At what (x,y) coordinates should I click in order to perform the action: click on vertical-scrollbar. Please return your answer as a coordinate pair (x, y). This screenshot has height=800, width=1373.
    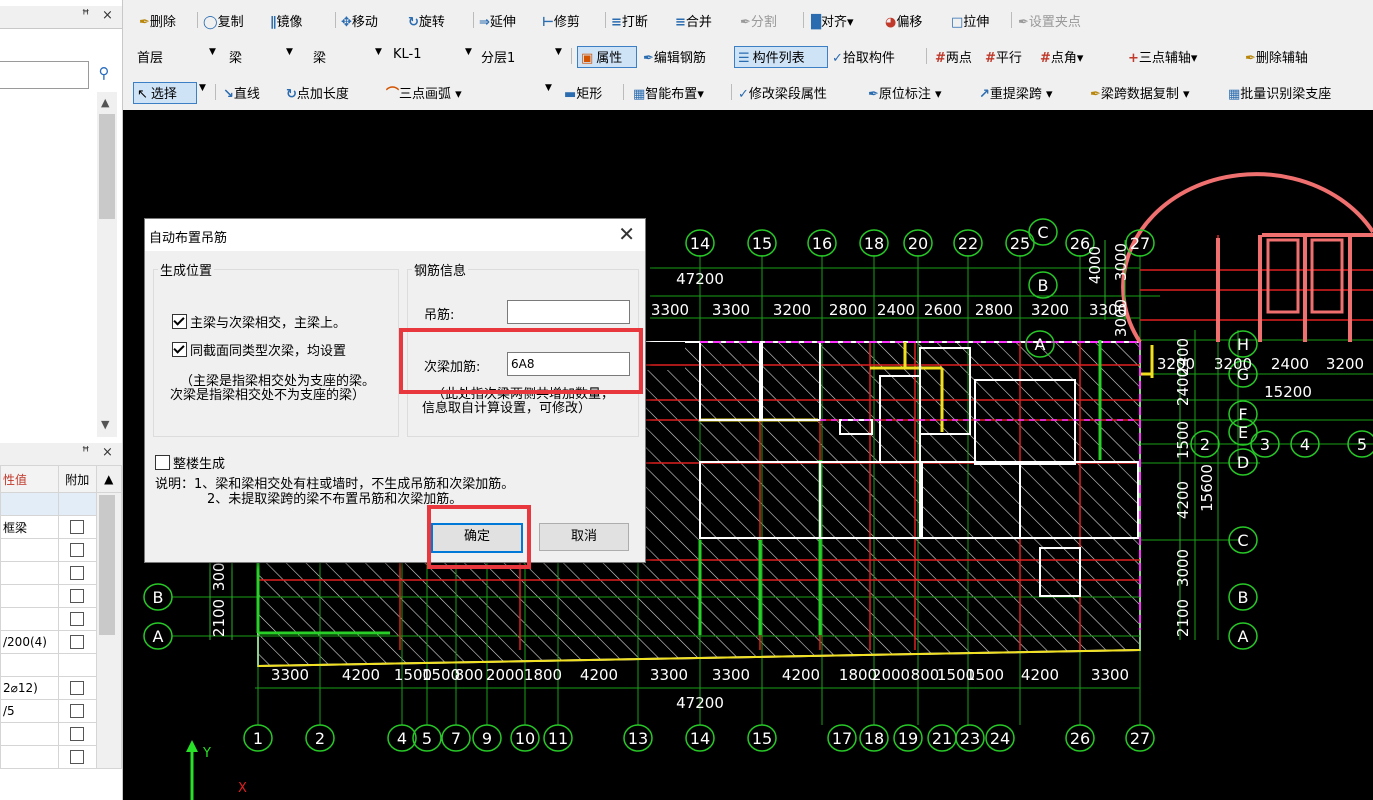
    Looking at the image, I should click on (109, 630).